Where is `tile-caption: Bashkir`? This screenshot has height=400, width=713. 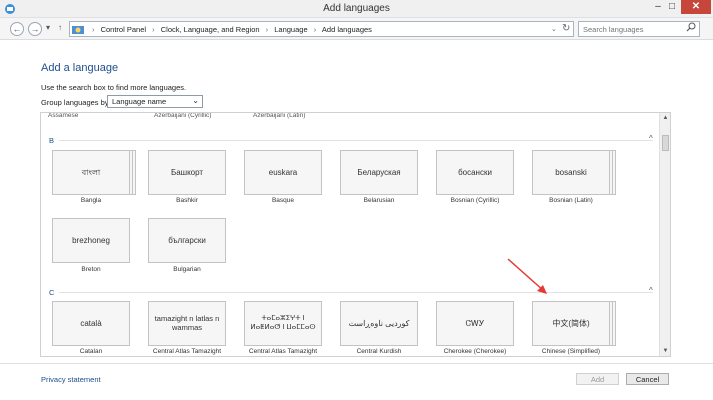
tile-caption: Bashkir is located at coordinates (187, 200).